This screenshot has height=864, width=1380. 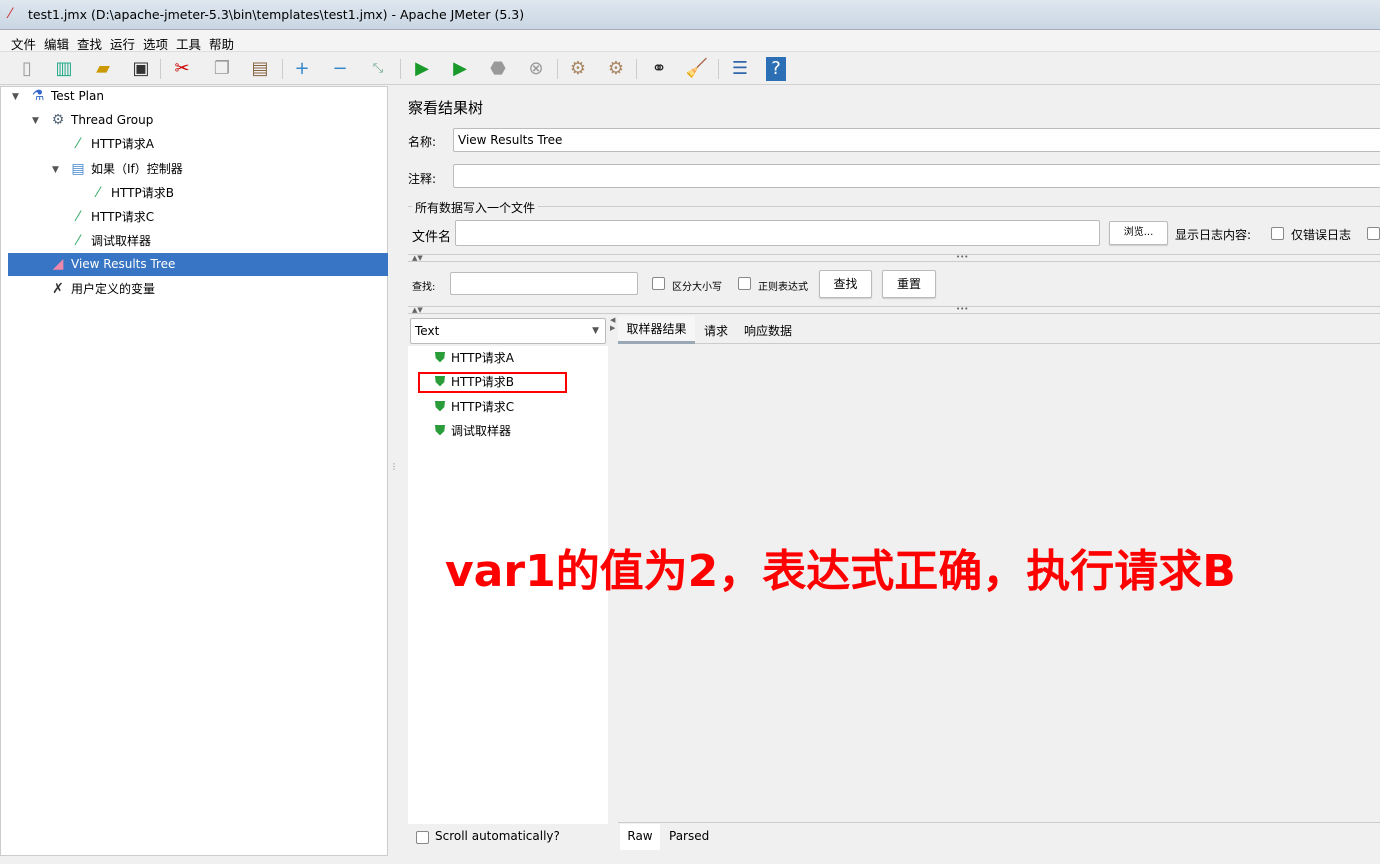 I want to click on main-splitter: ⋮, so click(x=393, y=471).